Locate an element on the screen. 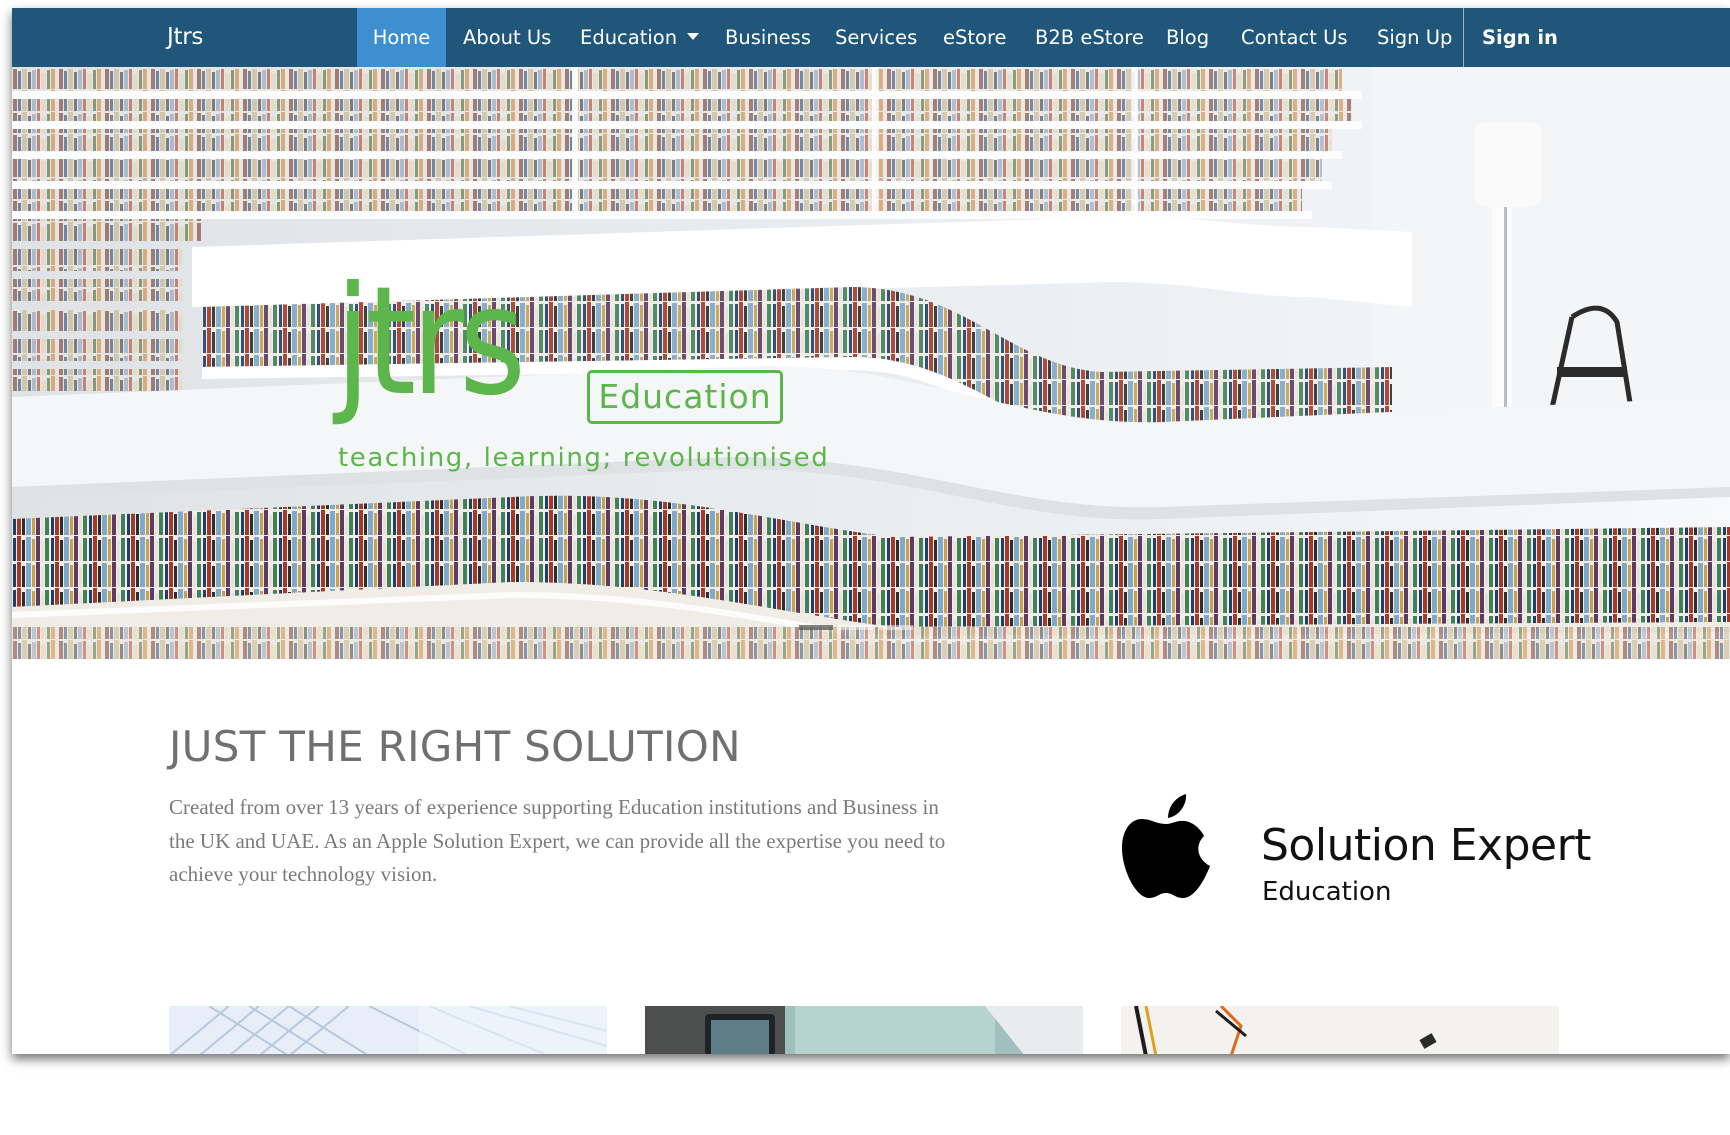  solution-expert-subtitle: Education is located at coordinates (1327, 892).